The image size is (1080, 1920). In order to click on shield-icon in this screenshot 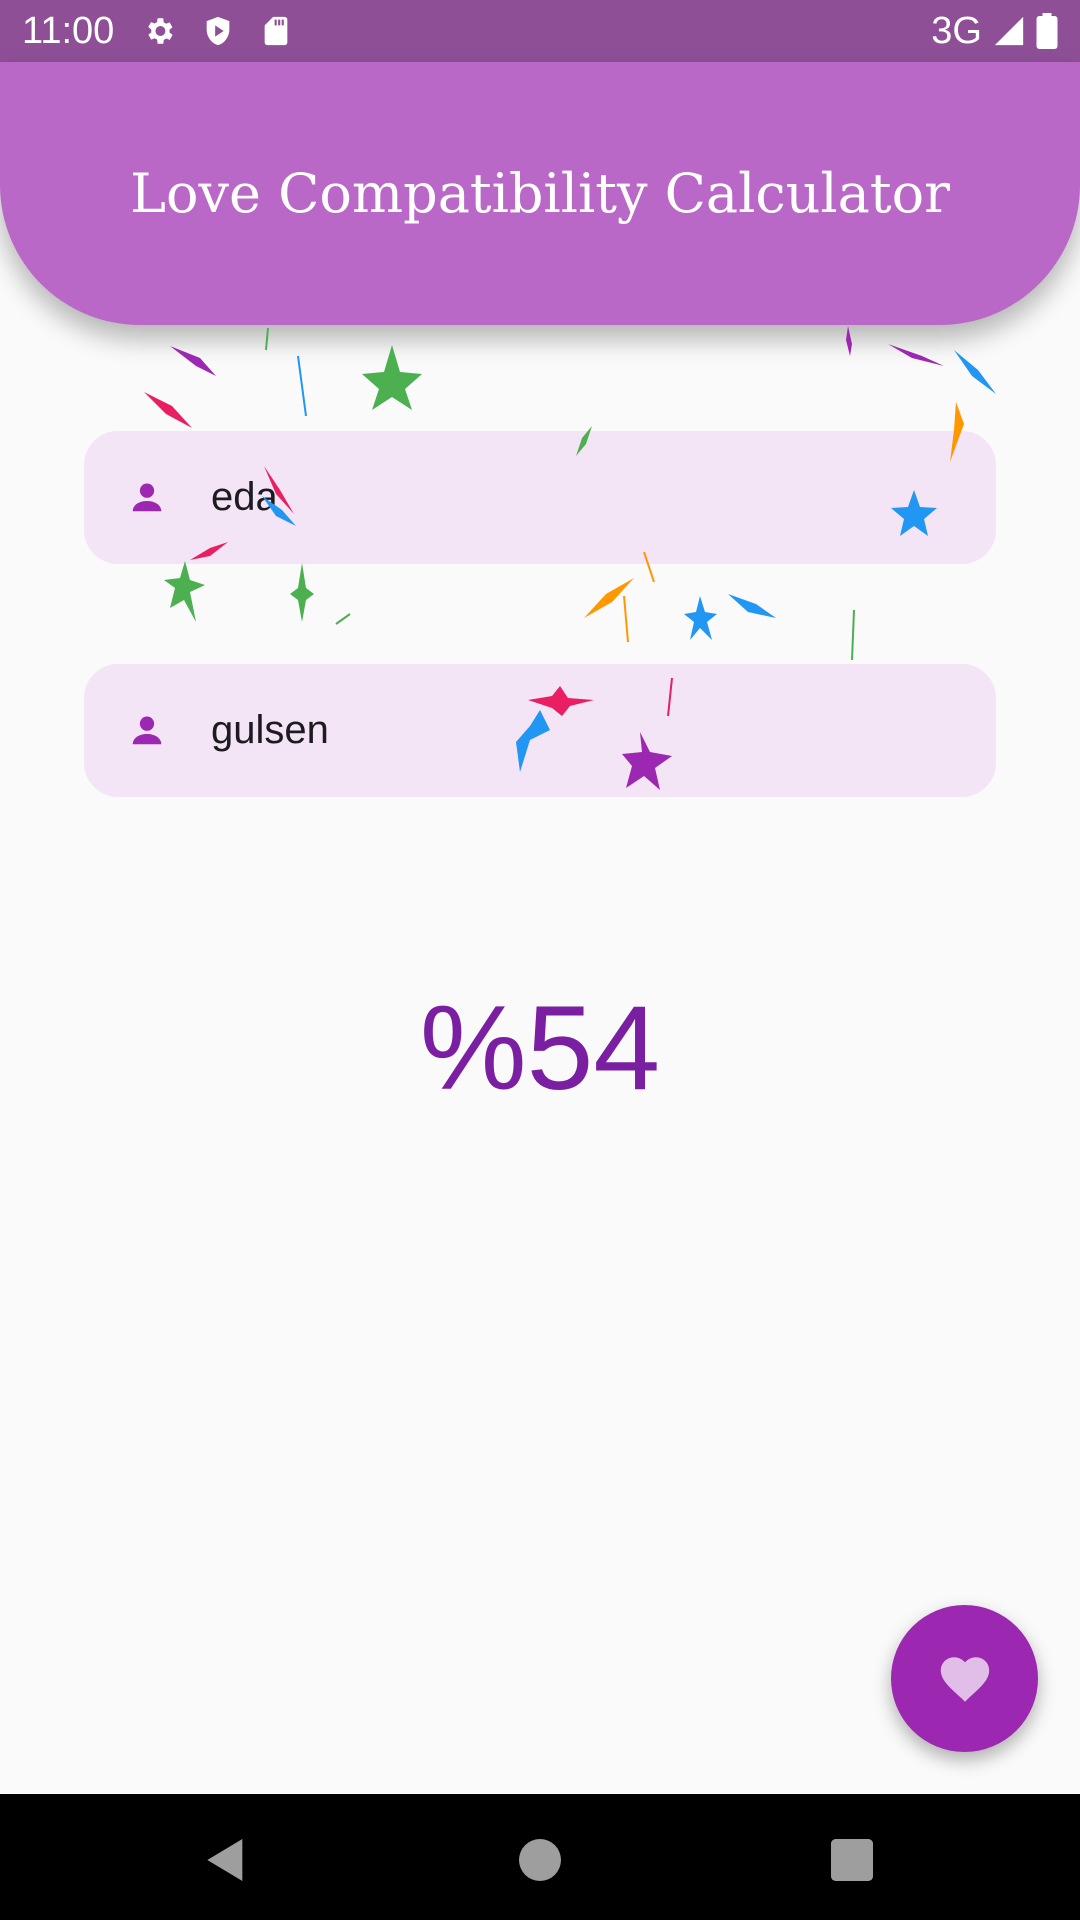, I will do `click(218, 31)`.